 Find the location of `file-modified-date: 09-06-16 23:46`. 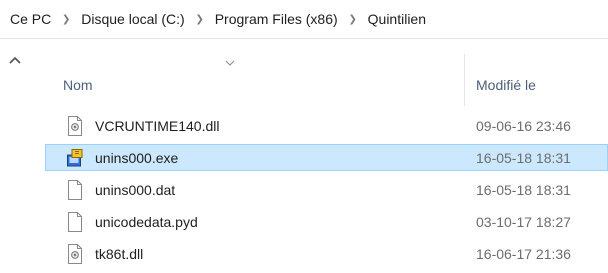

file-modified-date: 09-06-16 23:46 is located at coordinates (523, 126).